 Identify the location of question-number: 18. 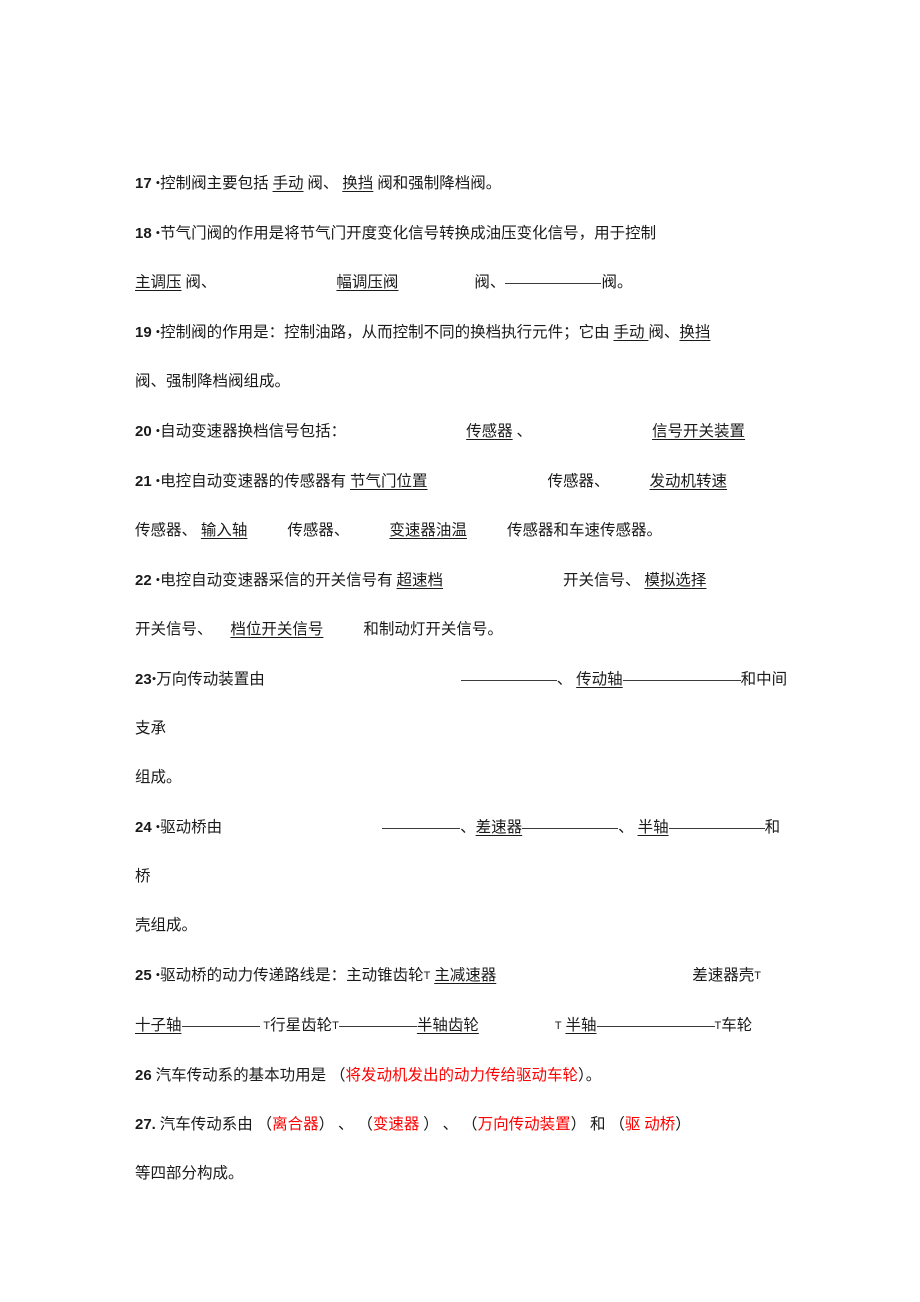
(143, 233).